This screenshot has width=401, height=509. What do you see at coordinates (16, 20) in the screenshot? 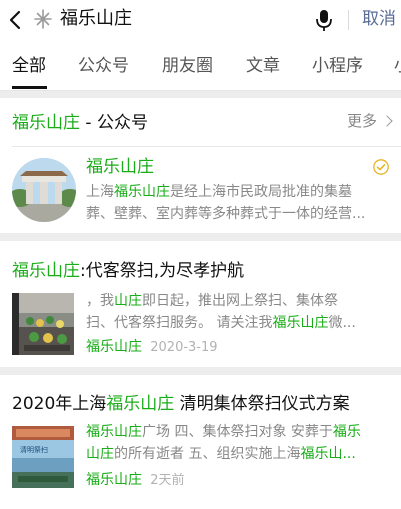
I see `back-icon` at bounding box center [16, 20].